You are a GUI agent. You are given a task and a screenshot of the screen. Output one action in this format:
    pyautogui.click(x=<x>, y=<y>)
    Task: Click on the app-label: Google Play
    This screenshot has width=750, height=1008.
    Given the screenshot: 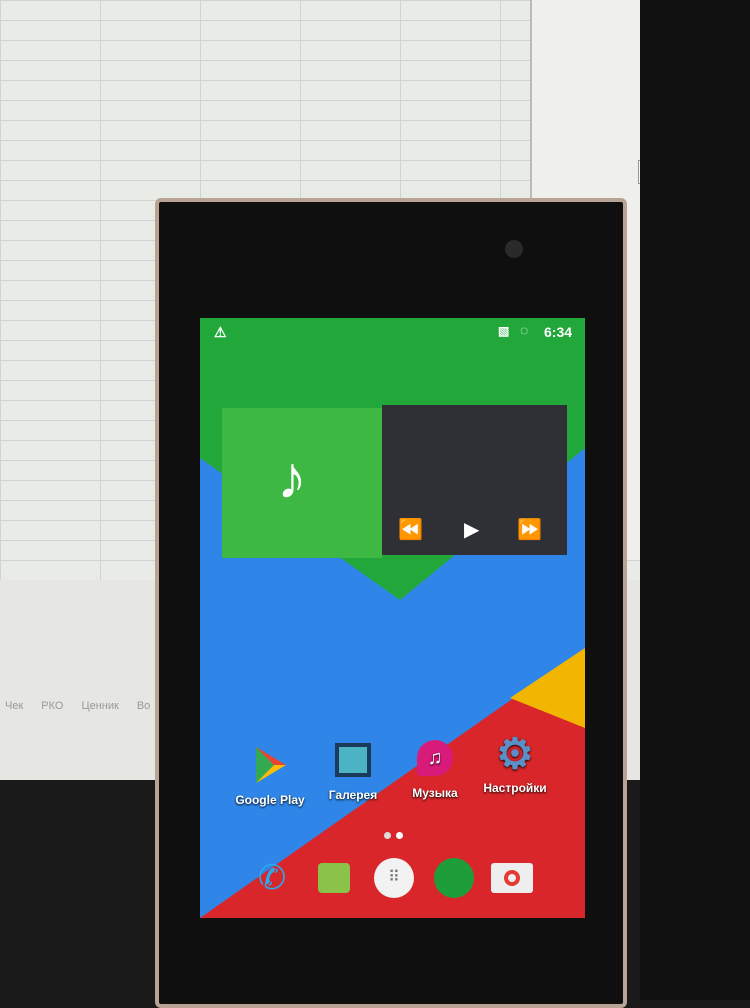 What is the action you would take?
    pyautogui.click(x=270, y=800)
    